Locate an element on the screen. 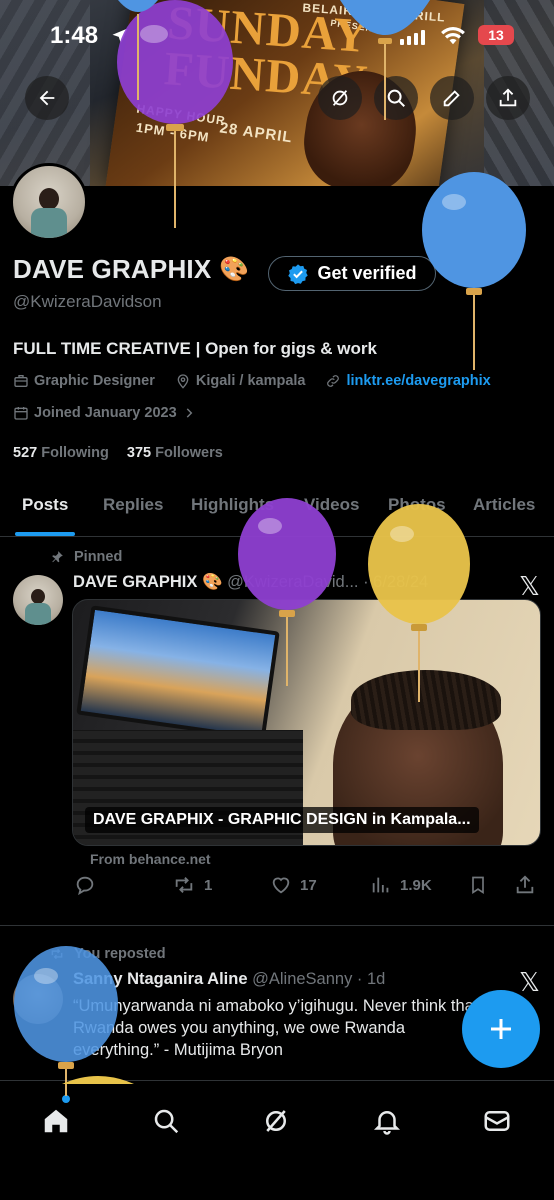 Image resolution: width=554 pixels, height=1200 pixels. blue-balloon-right is located at coordinates (474, 272).